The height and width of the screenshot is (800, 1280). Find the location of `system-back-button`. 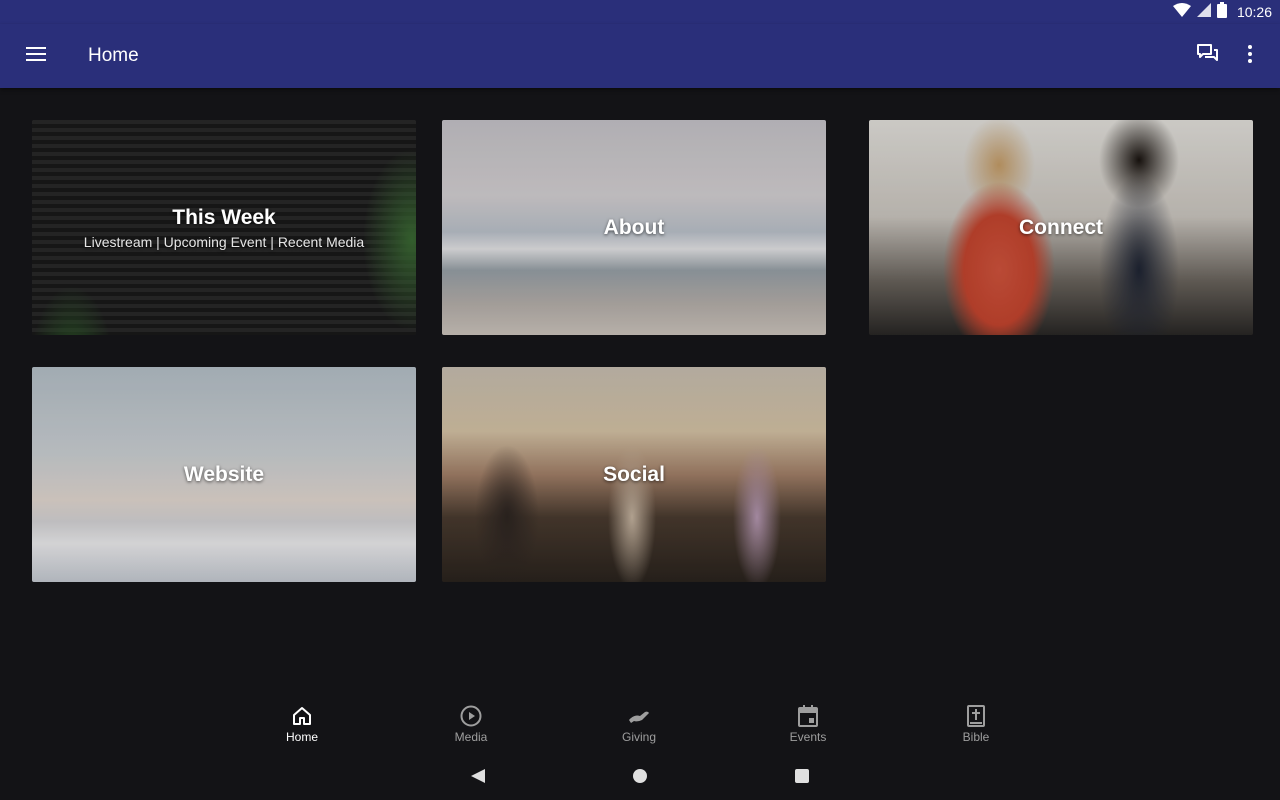

system-back-button is located at coordinates (478, 778).